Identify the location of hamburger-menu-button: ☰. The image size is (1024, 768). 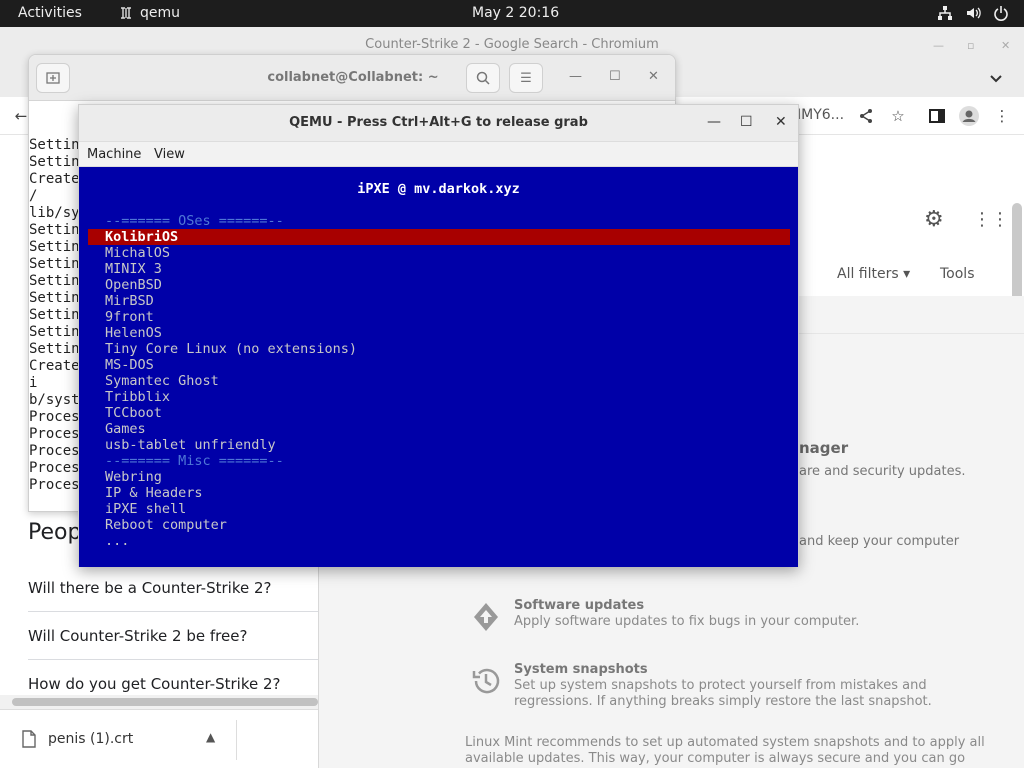
(526, 78).